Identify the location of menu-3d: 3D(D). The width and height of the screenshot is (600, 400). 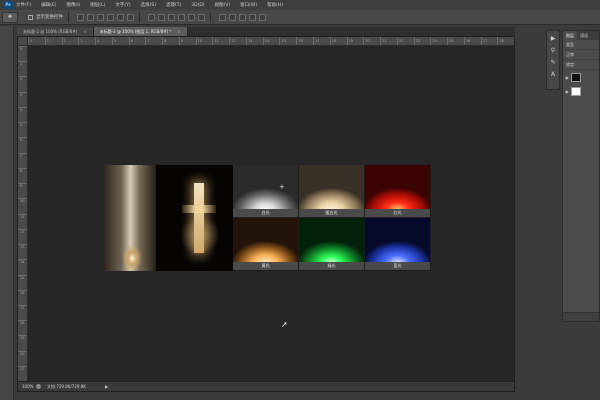
(197, 5).